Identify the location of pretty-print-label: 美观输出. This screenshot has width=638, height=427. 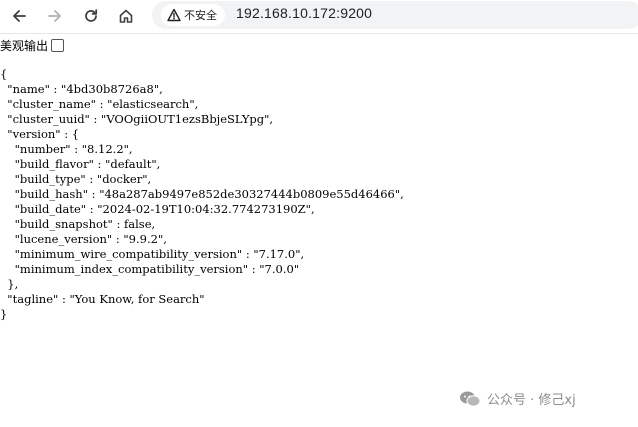
(24, 45).